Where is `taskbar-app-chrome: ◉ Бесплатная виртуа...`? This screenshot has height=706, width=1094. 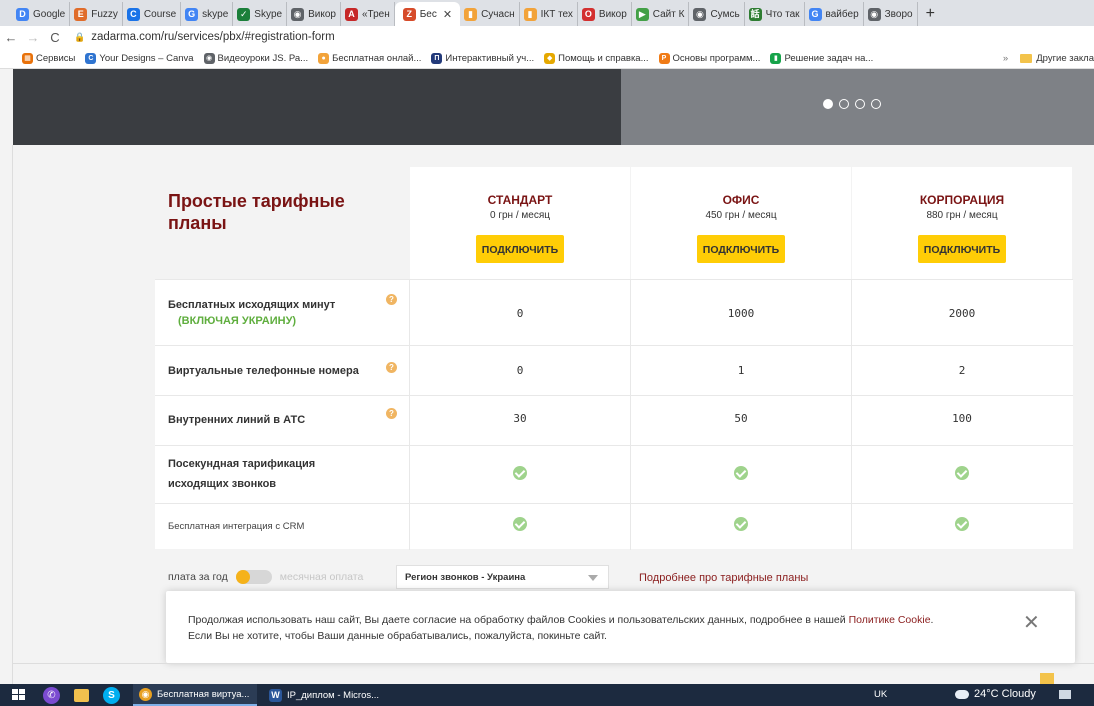
taskbar-app-chrome: ◉ Бесплатная виртуа... is located at coordinates (195, 695).